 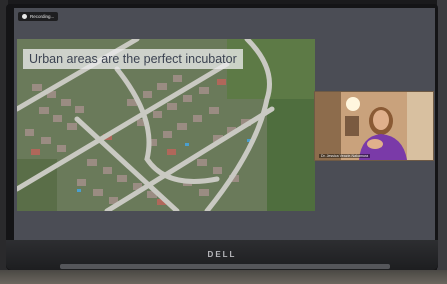 What do you see at coordinates (345, 156) in the screenshot?
I see `participant-name: Dr. Jessica Veazie-Nakamura` at bounding box center [345, 156].